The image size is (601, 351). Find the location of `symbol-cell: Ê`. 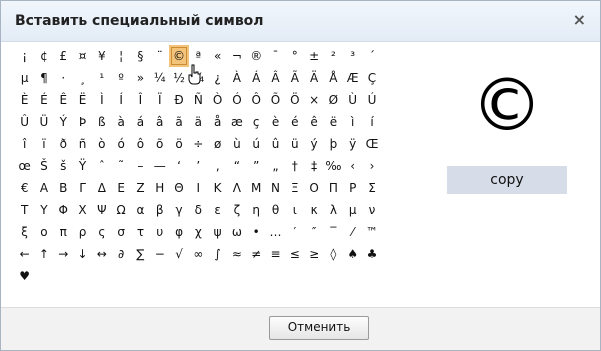

symbol-cell: Ê is located at coordinates (63, 100).